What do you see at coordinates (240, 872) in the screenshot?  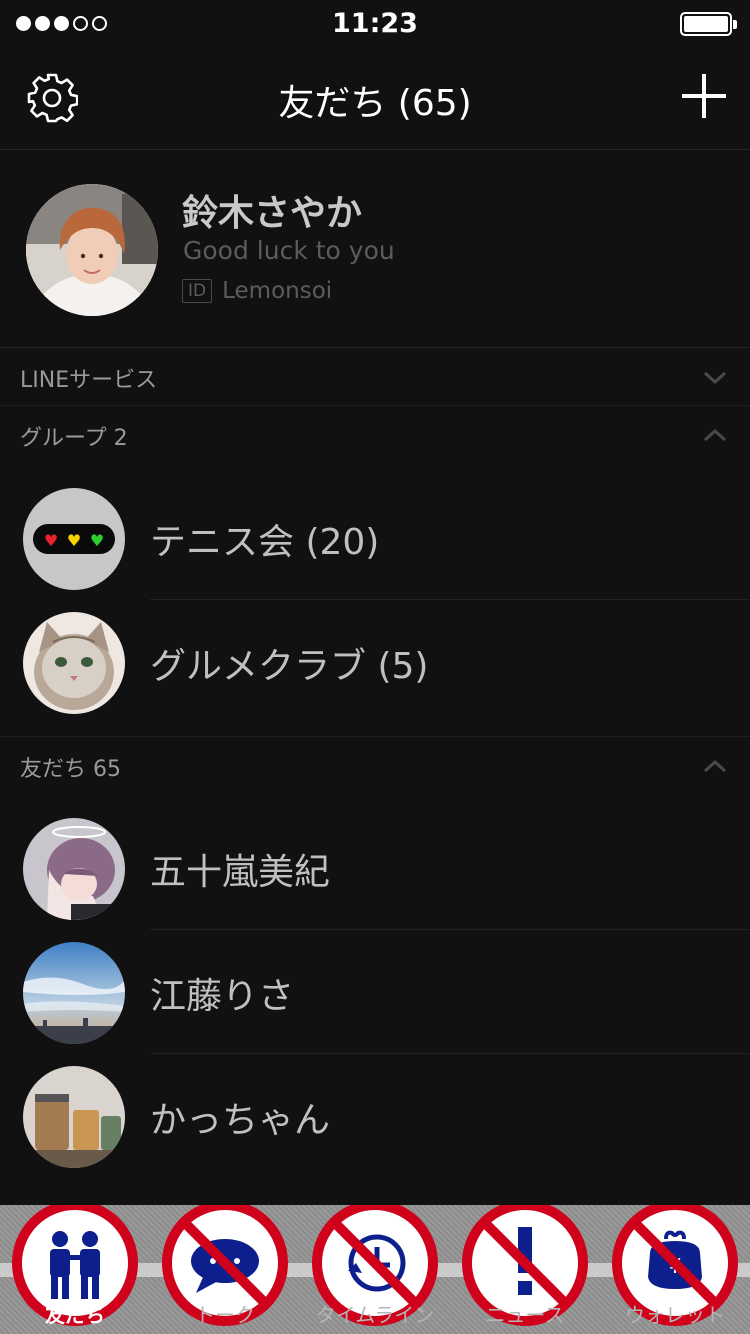 I see `friend-name: 五十嵐美紀` at bounding box center [240, 872].